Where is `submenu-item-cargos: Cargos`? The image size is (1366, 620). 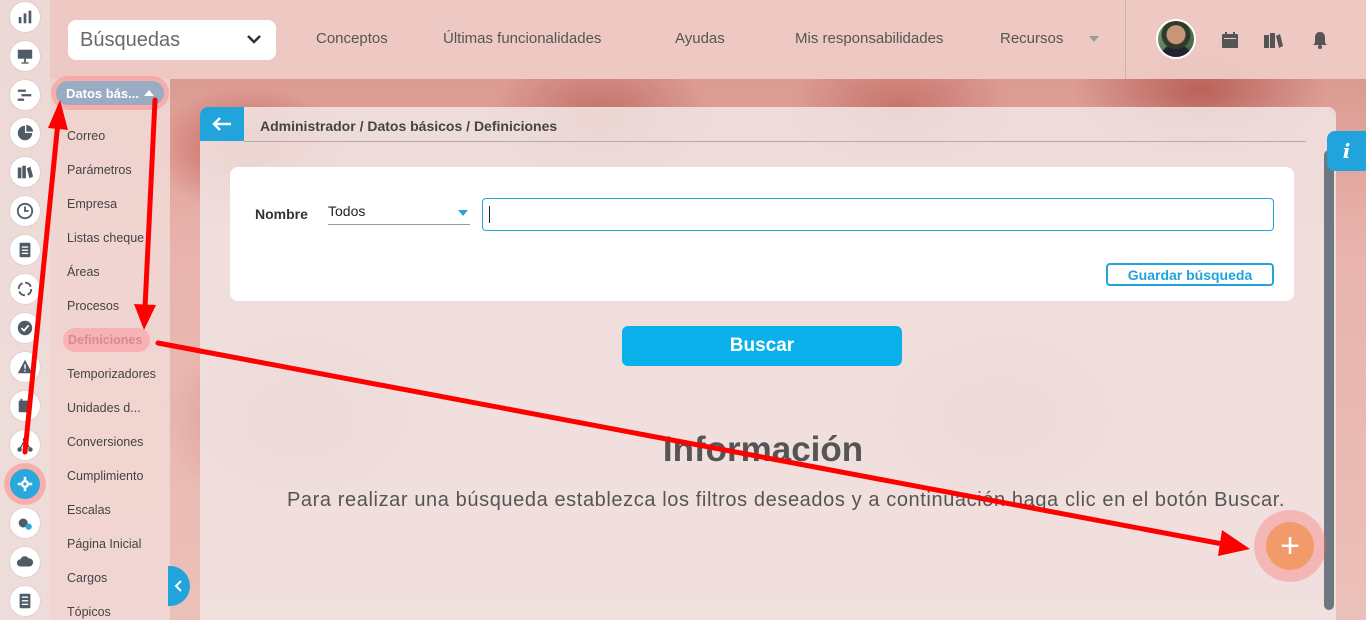
submenu-item-cargos: Cargos is located at coordinates (87, 578).